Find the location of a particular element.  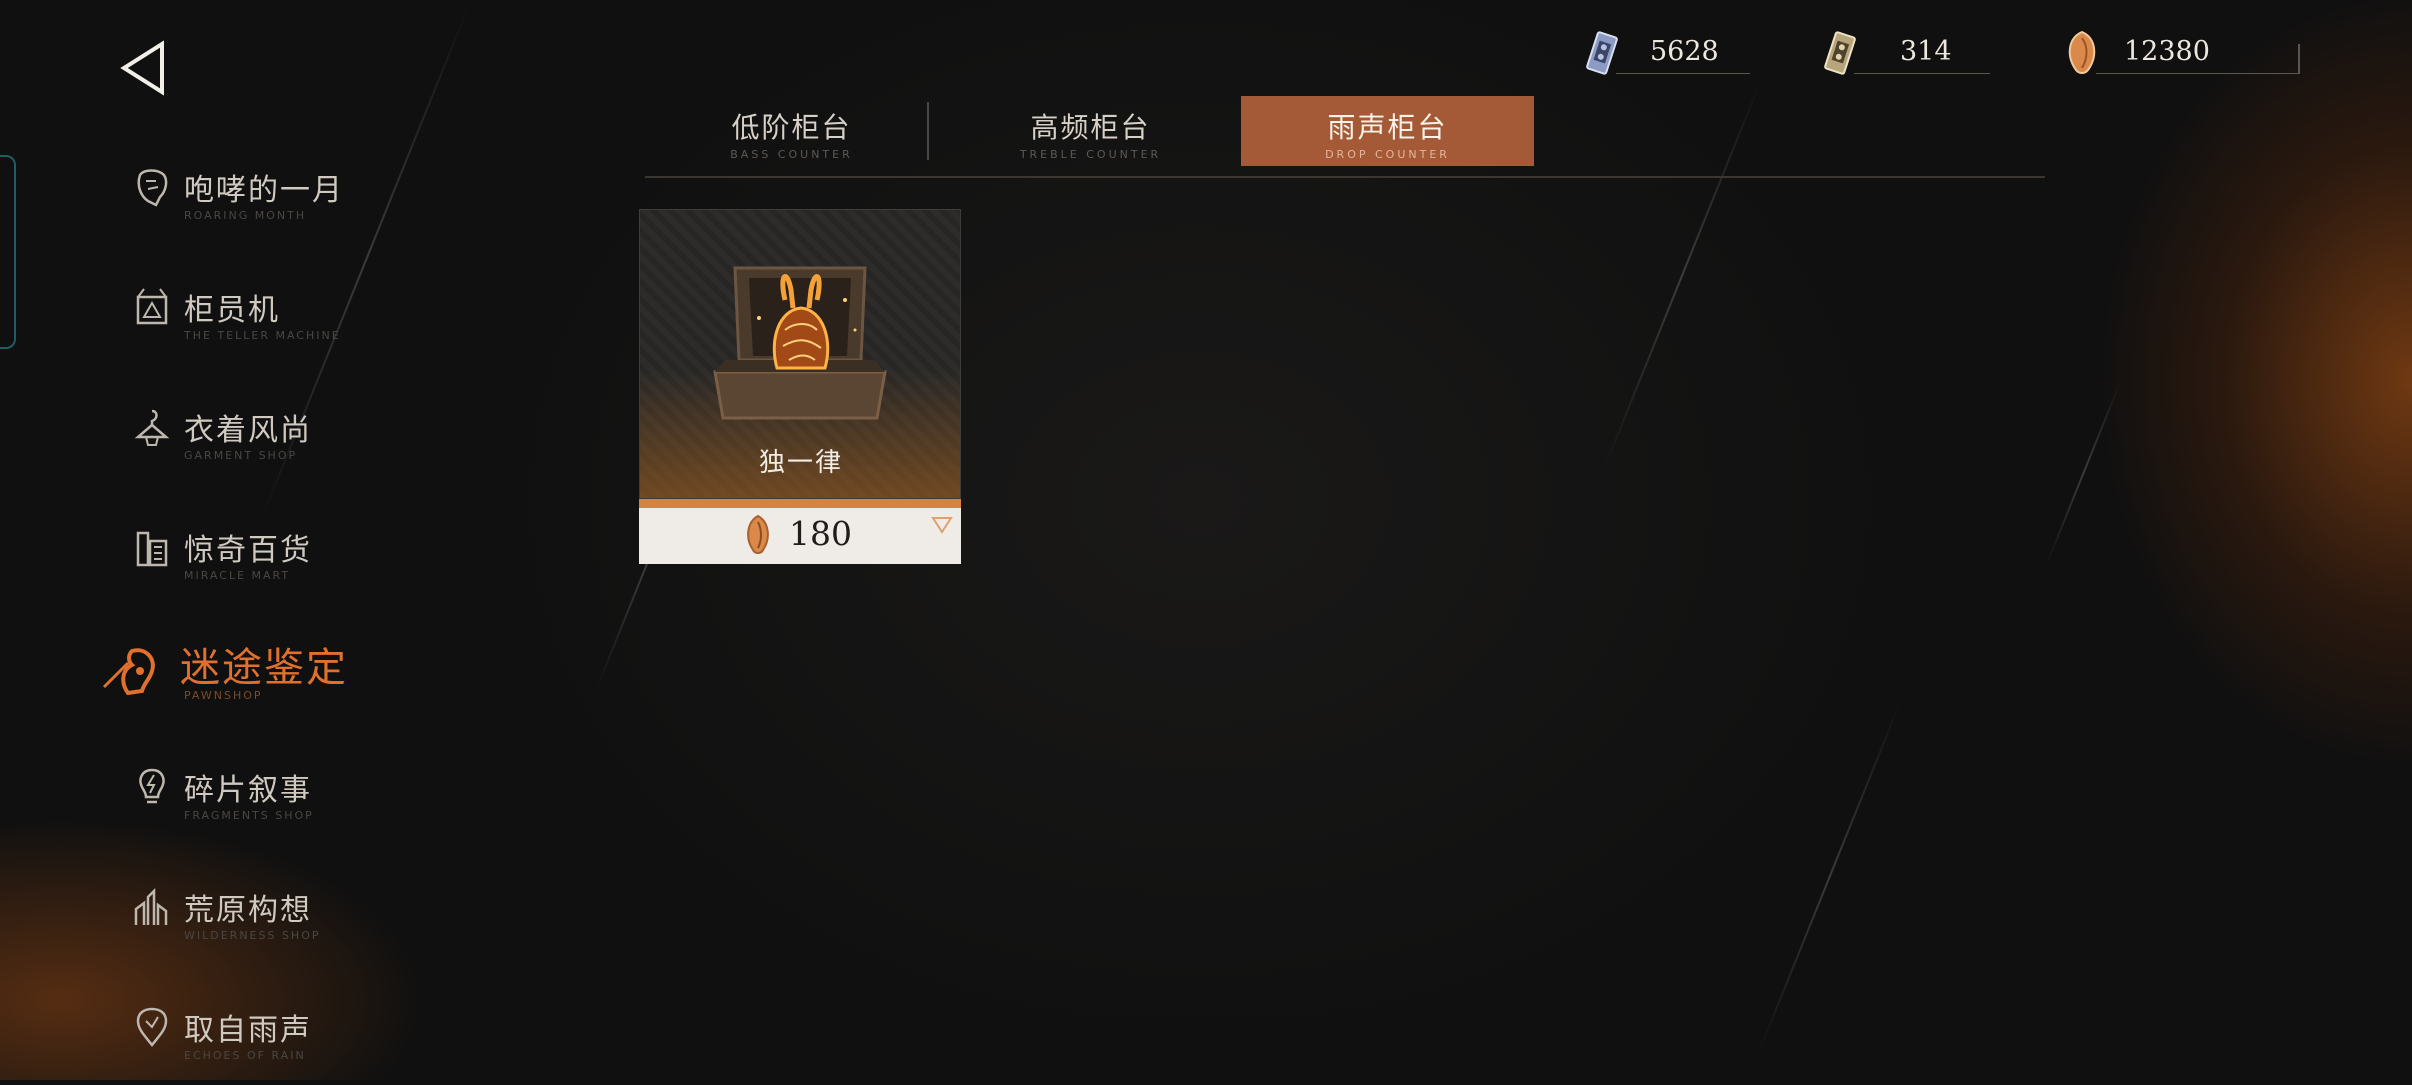

sidebar-item-sublabel: MIRACLE MART is located at coordinates (237, 575).